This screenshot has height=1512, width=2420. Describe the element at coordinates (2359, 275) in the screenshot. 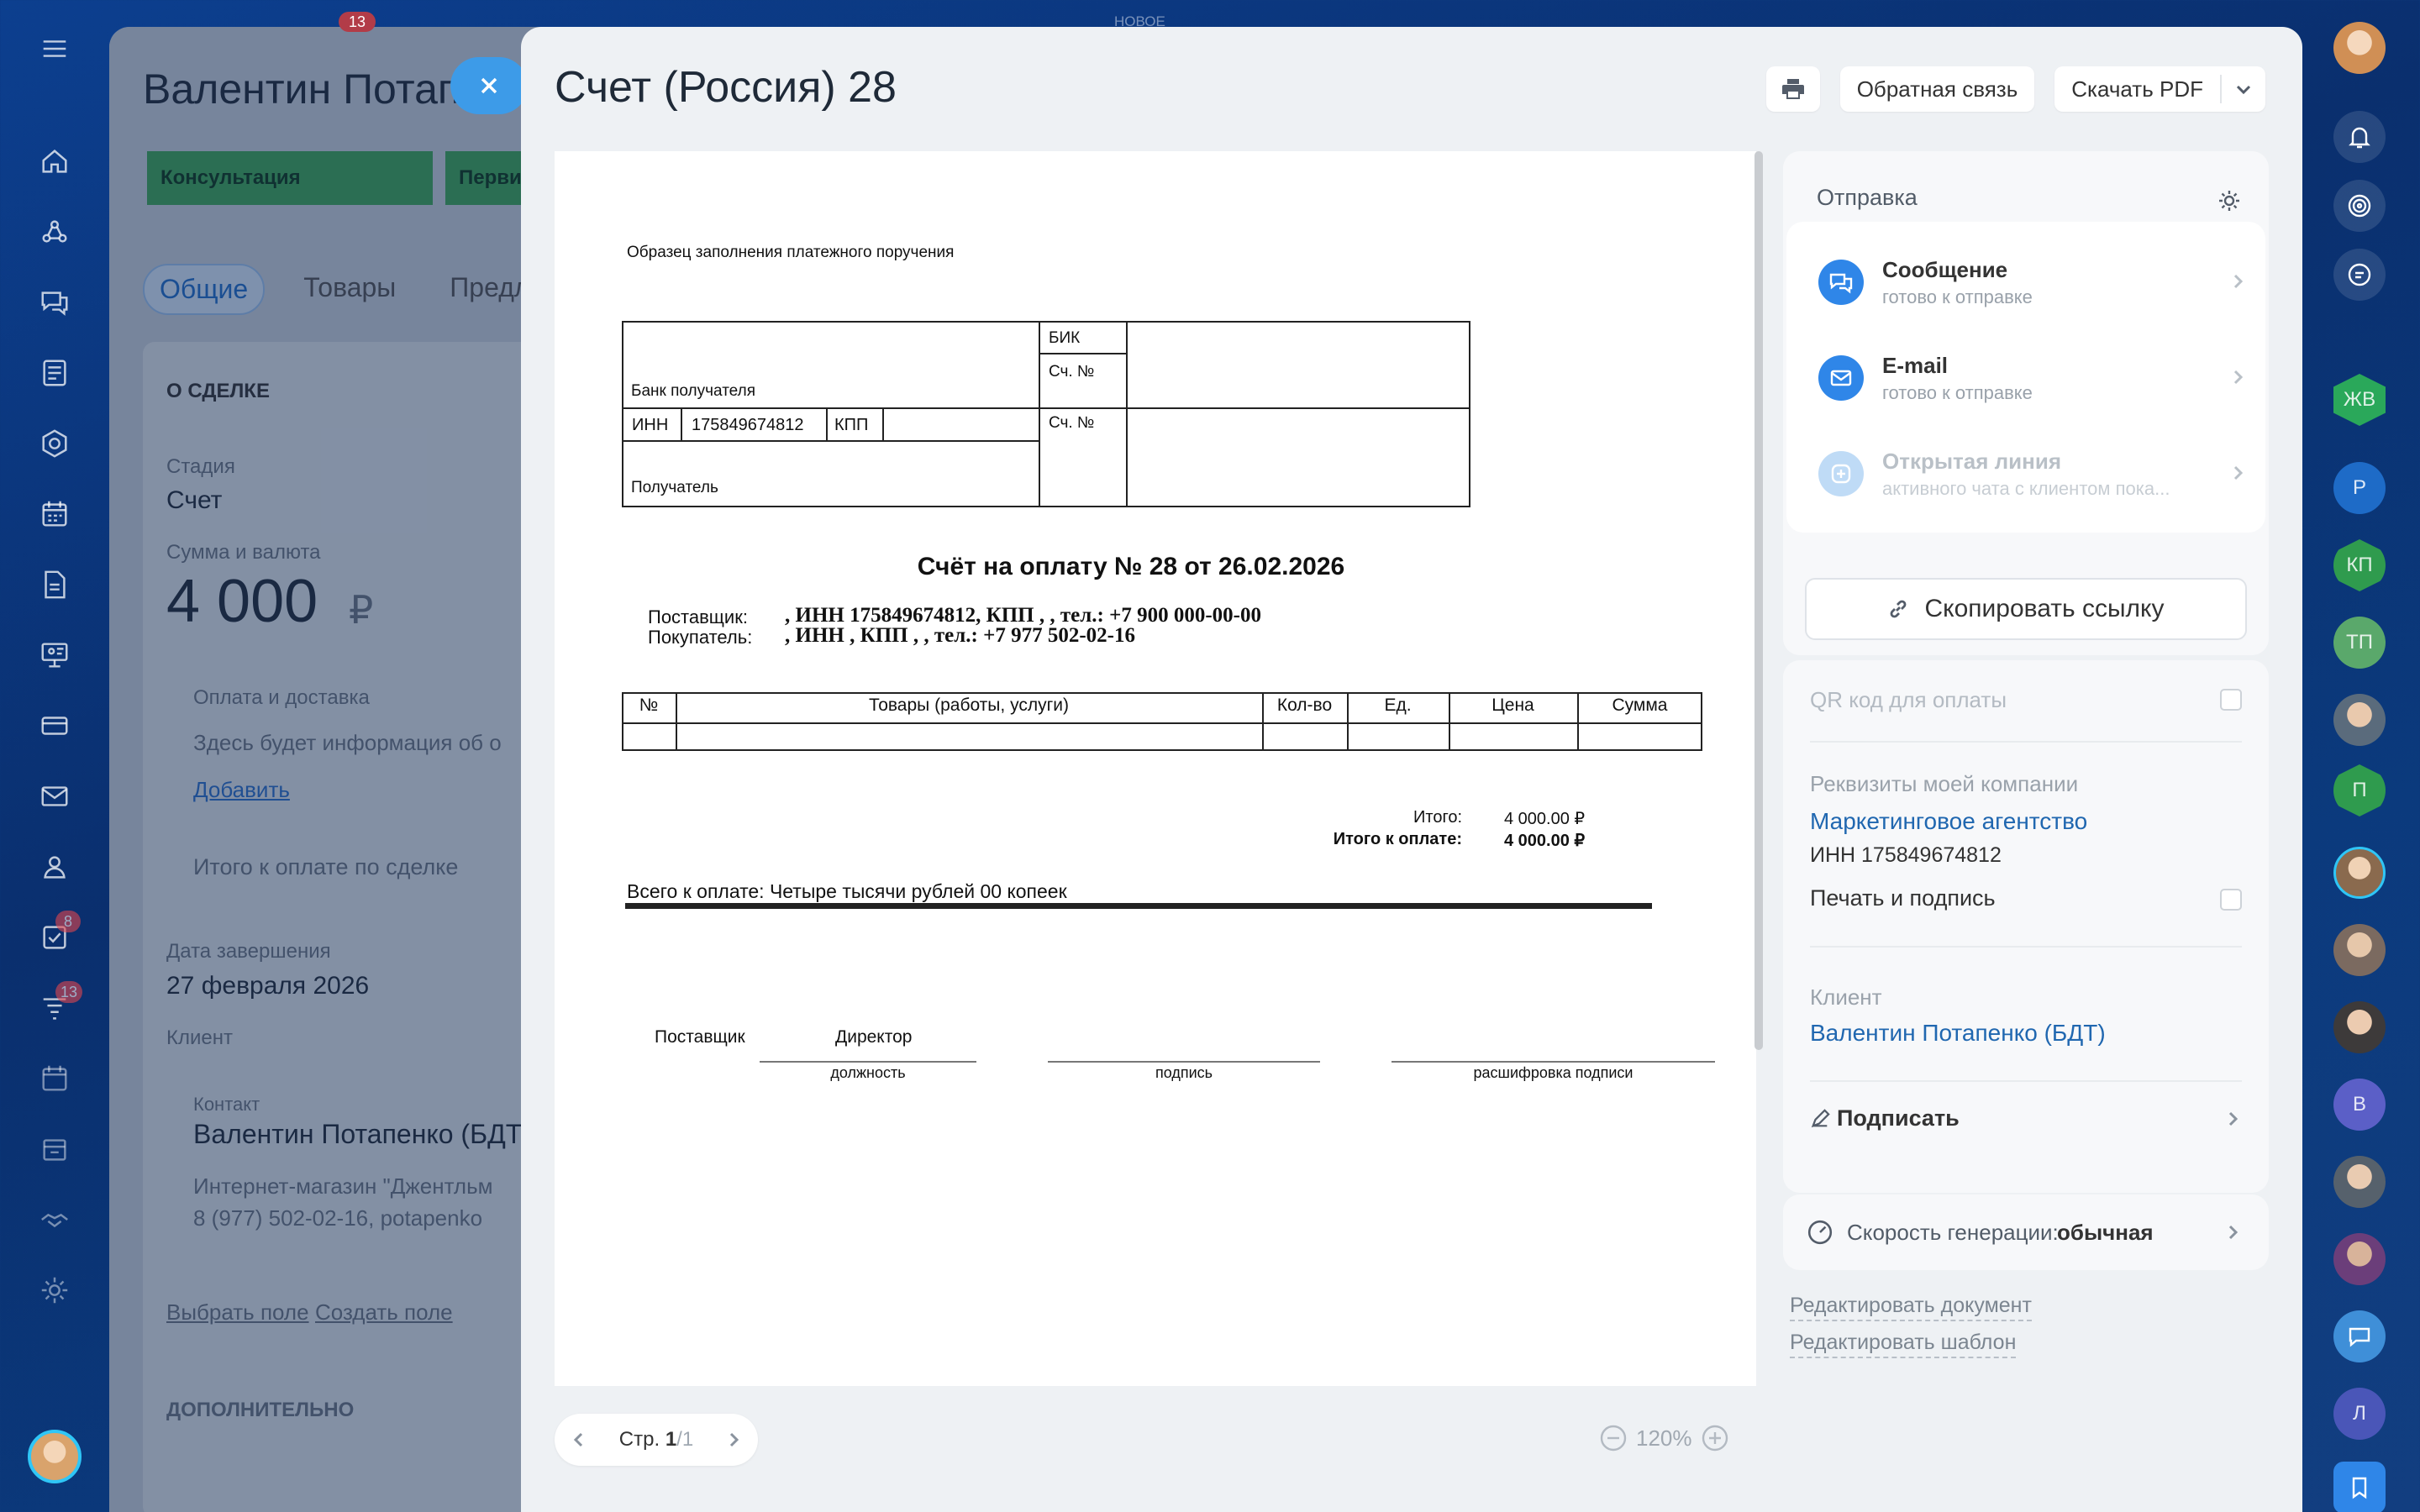

I see `open-lines-button` at that location.